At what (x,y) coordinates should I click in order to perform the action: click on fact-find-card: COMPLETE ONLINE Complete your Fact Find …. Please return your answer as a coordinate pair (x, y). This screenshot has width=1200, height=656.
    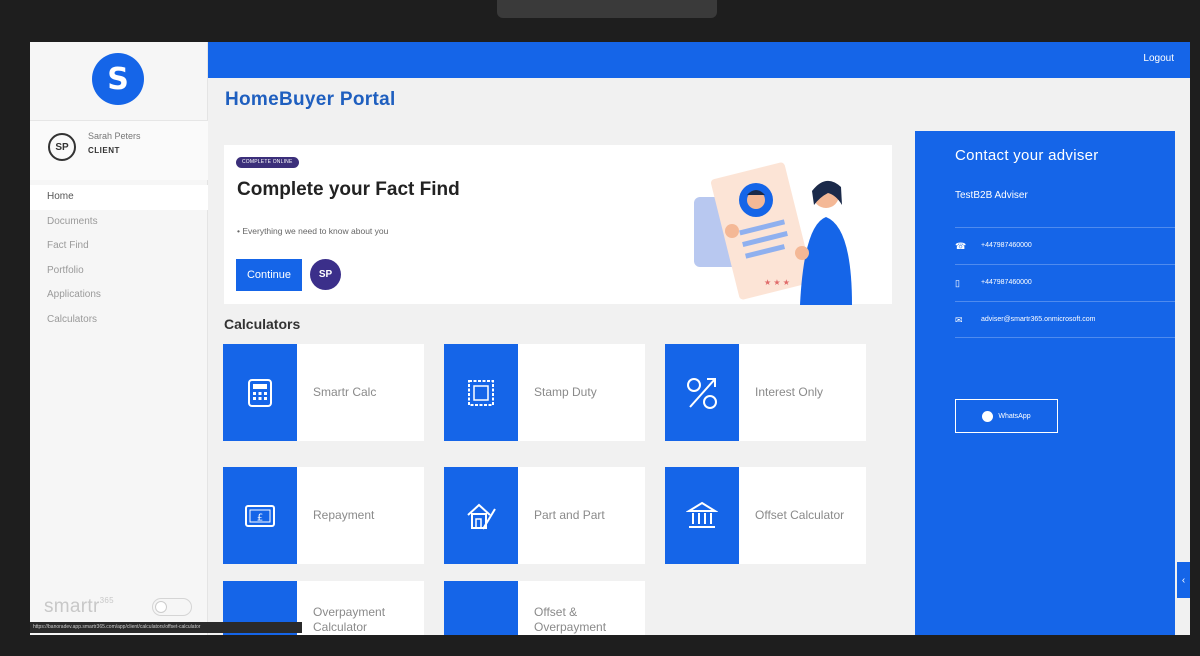
    Looking at the image, I should click on (558, 225).